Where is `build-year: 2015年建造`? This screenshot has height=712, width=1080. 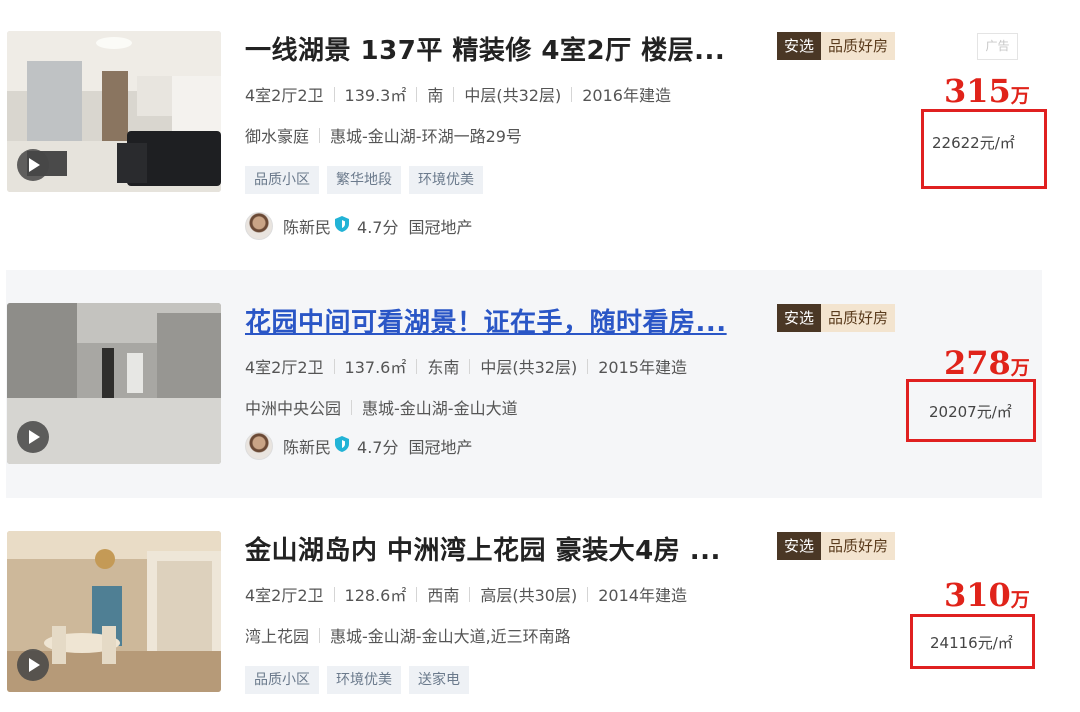 build-year: 2015年建造 is located at coordinates (642, 367).